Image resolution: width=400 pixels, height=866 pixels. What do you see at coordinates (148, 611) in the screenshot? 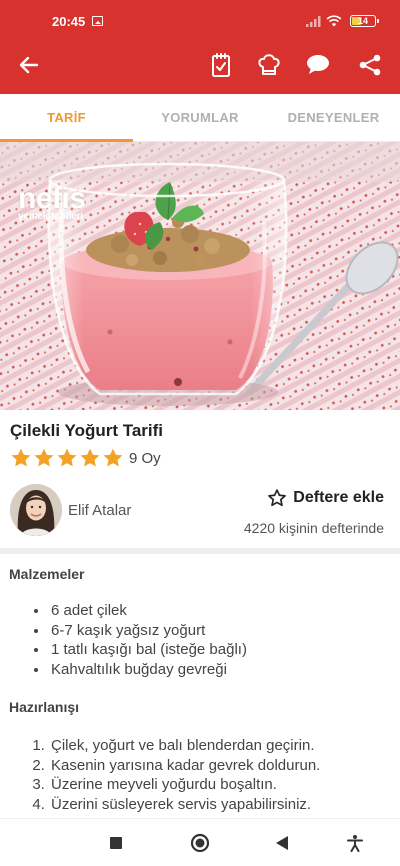
I see `ingredient-item: 6 adet çilek` at bounding box center [148, 611].